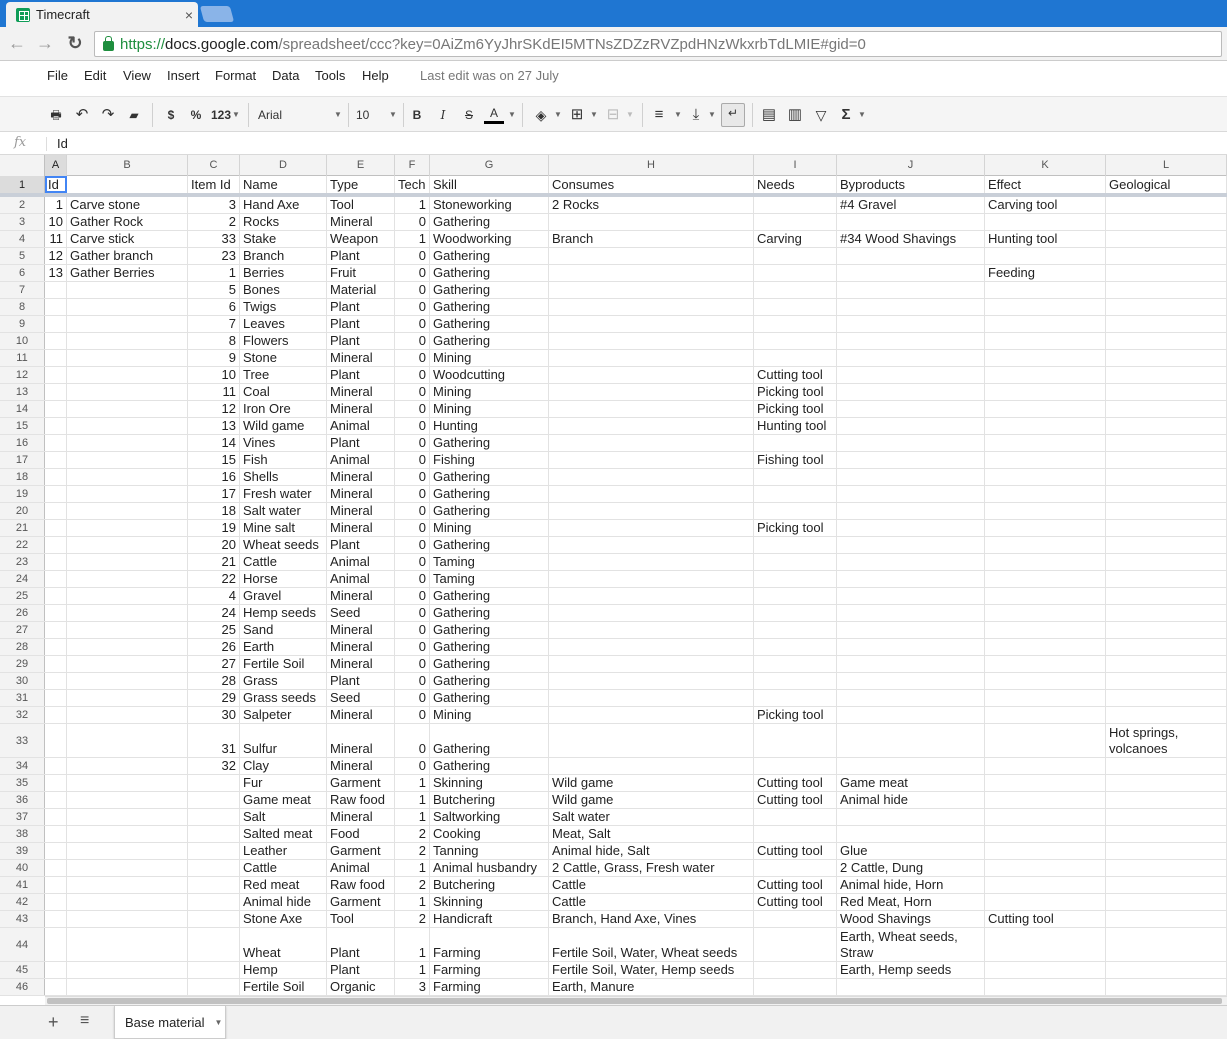 Image resolution: width=1227 pixels, height=1039 pixels. What do you see at coordinates (489, 409) in the screenshot?
I see `cell-g14: Mining` at bounding box center [489, 409].